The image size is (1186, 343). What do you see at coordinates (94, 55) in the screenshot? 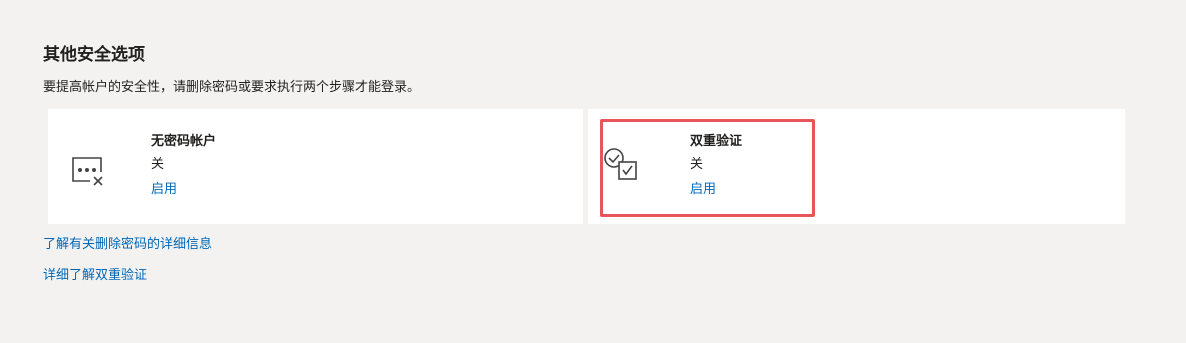
I see `section-title: 其他安全选项` at bounding box center [94, 55].